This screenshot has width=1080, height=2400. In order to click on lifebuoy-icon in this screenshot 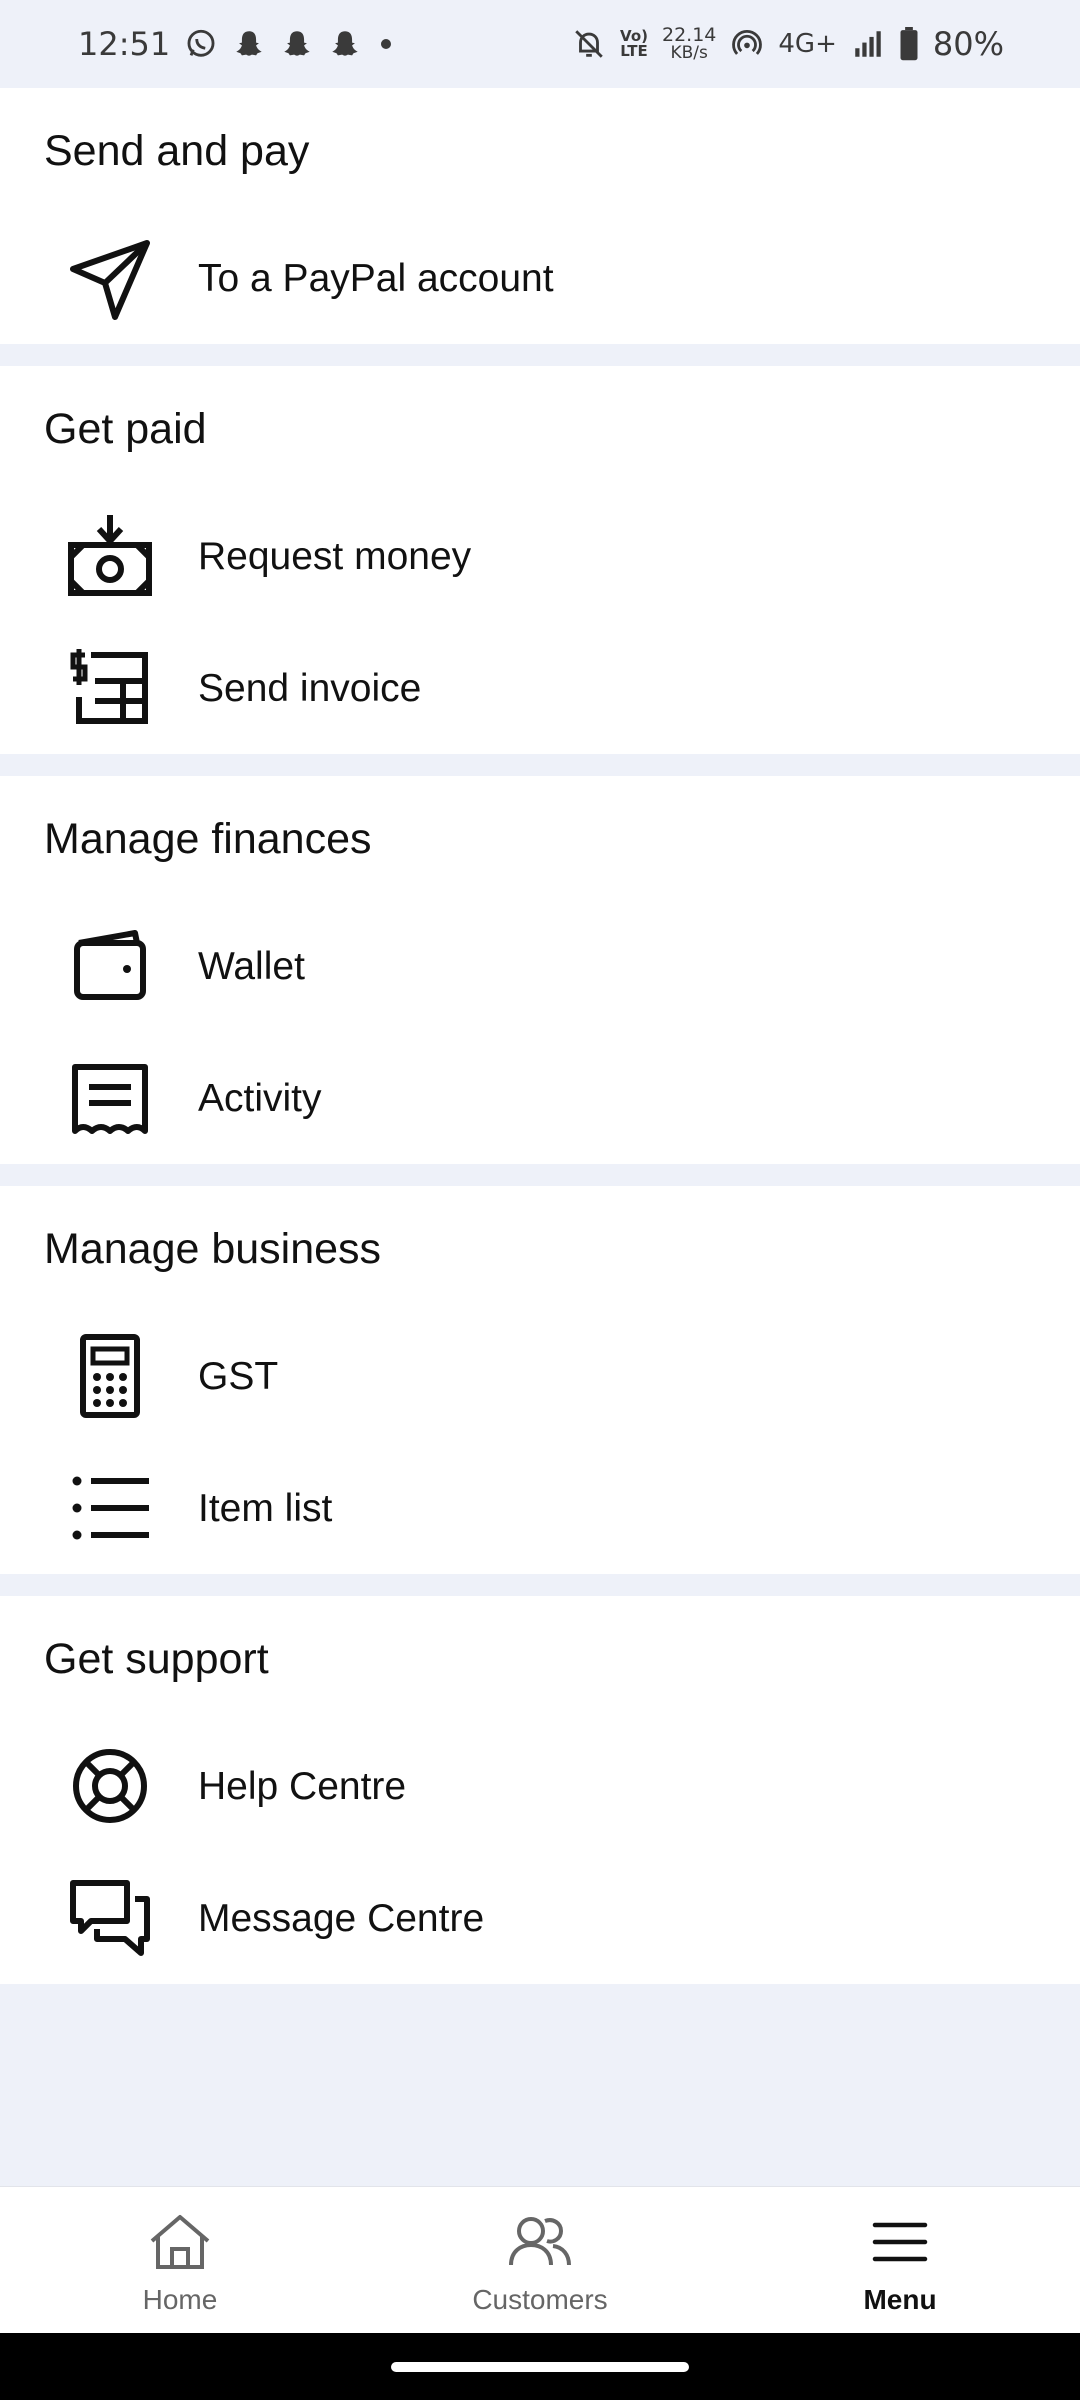, I will do `click(110, 1786)`.